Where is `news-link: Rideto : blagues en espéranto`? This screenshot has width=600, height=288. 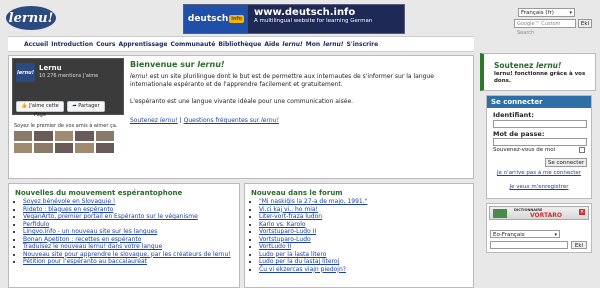 news-link: Rideto : blagues en espéranto is located at coordinates (68, 209).